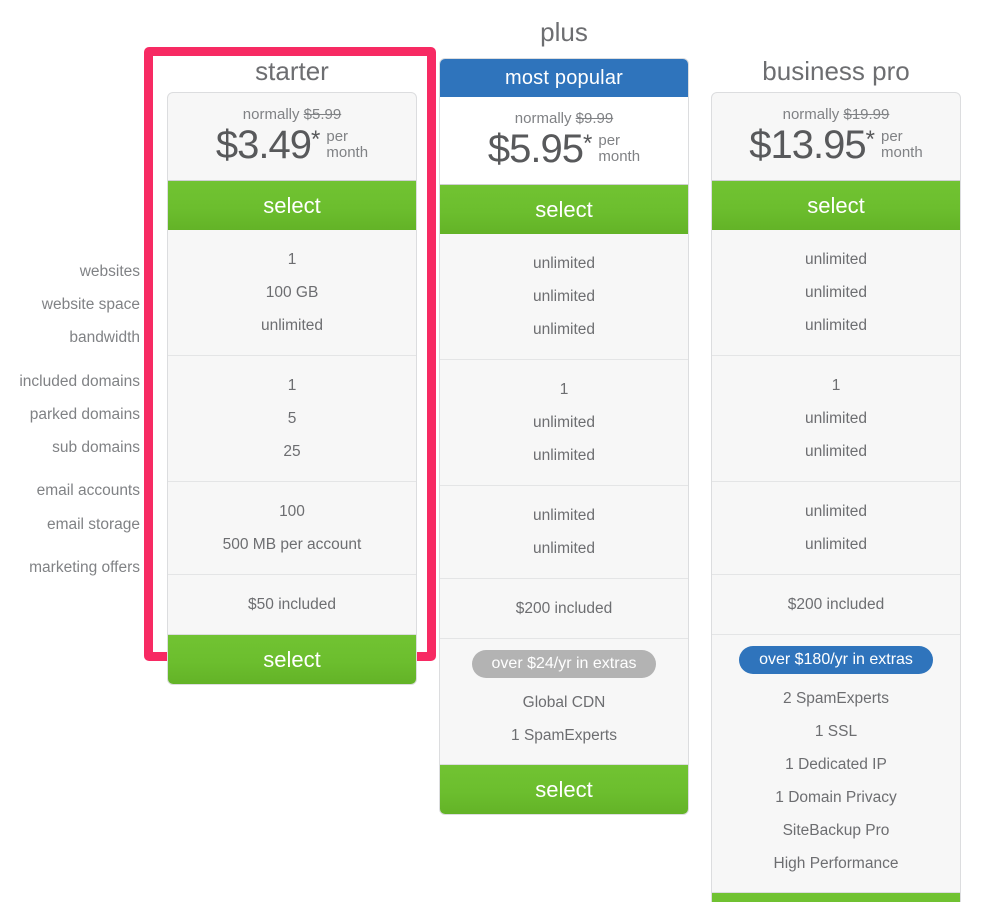 The image size is (1000, 902). Describe the element at coordinates (836, 864) in the screenshot. I see `bonus-item: High Performance` at that location.